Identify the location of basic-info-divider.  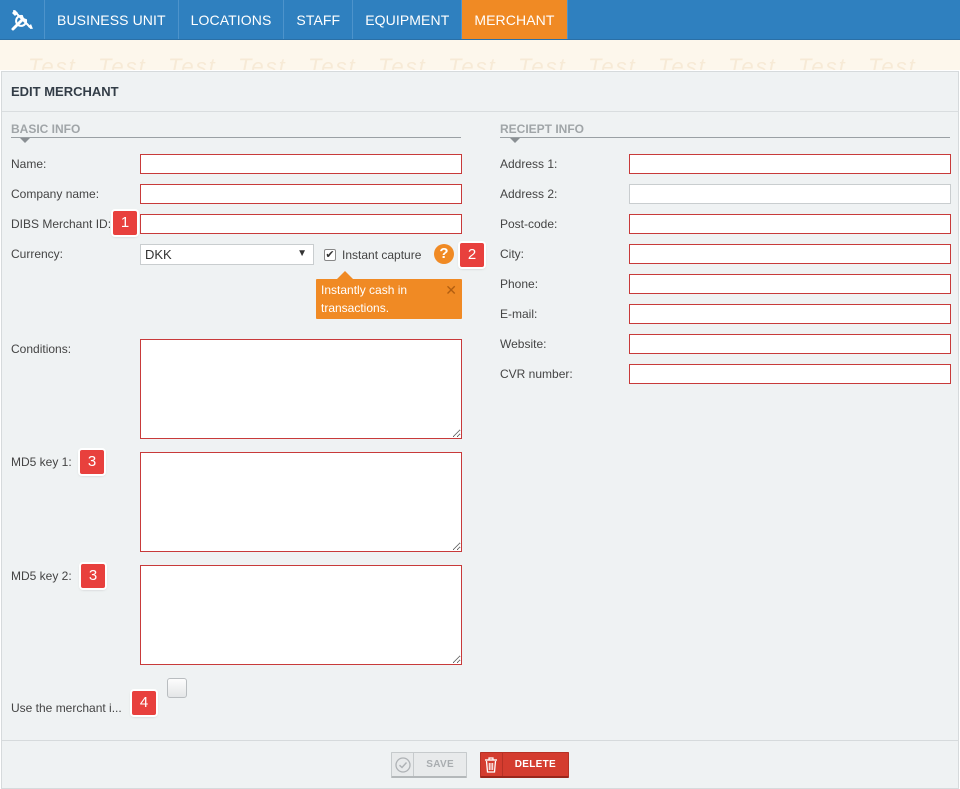
(236, 137).